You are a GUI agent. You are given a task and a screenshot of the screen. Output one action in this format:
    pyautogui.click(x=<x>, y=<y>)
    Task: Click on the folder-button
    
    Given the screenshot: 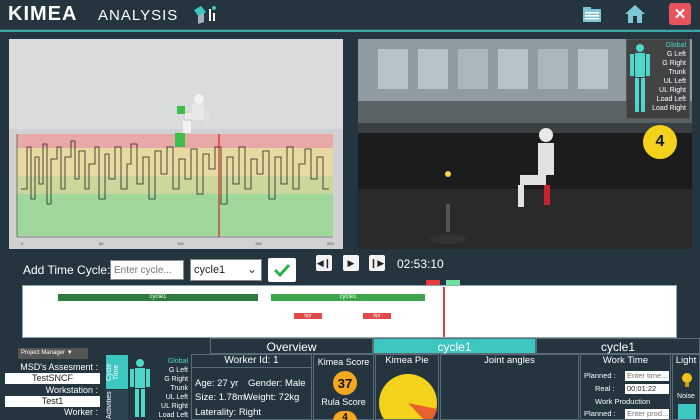 What is the action you would take?
    pyautogui.click(x=592, y=14)
    